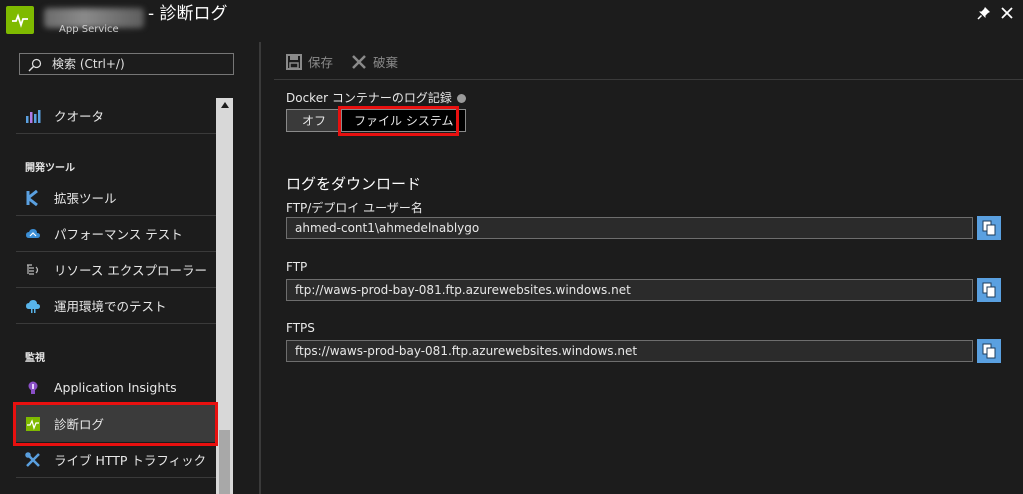 This screenshot has height=494, width=1023. Describe the element at coordinates (33, 388) in the screenshot. I see `lightbulb-icon` at that location.